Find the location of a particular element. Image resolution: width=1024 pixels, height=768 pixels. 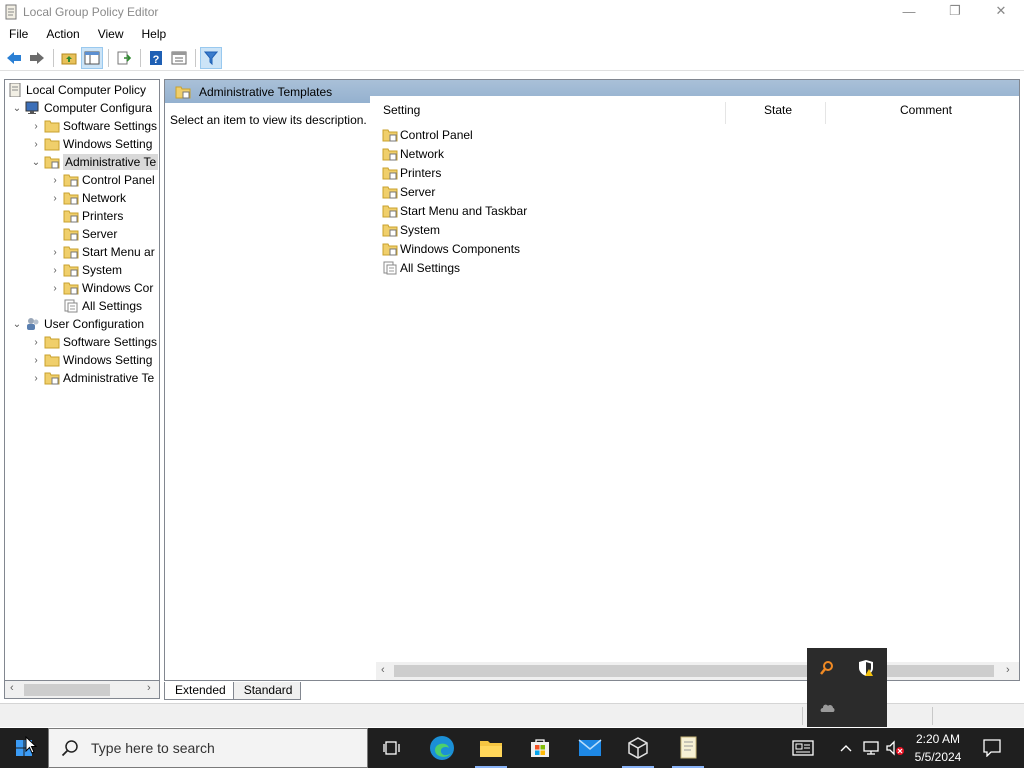

back-button is located at coordinates (14, 58).